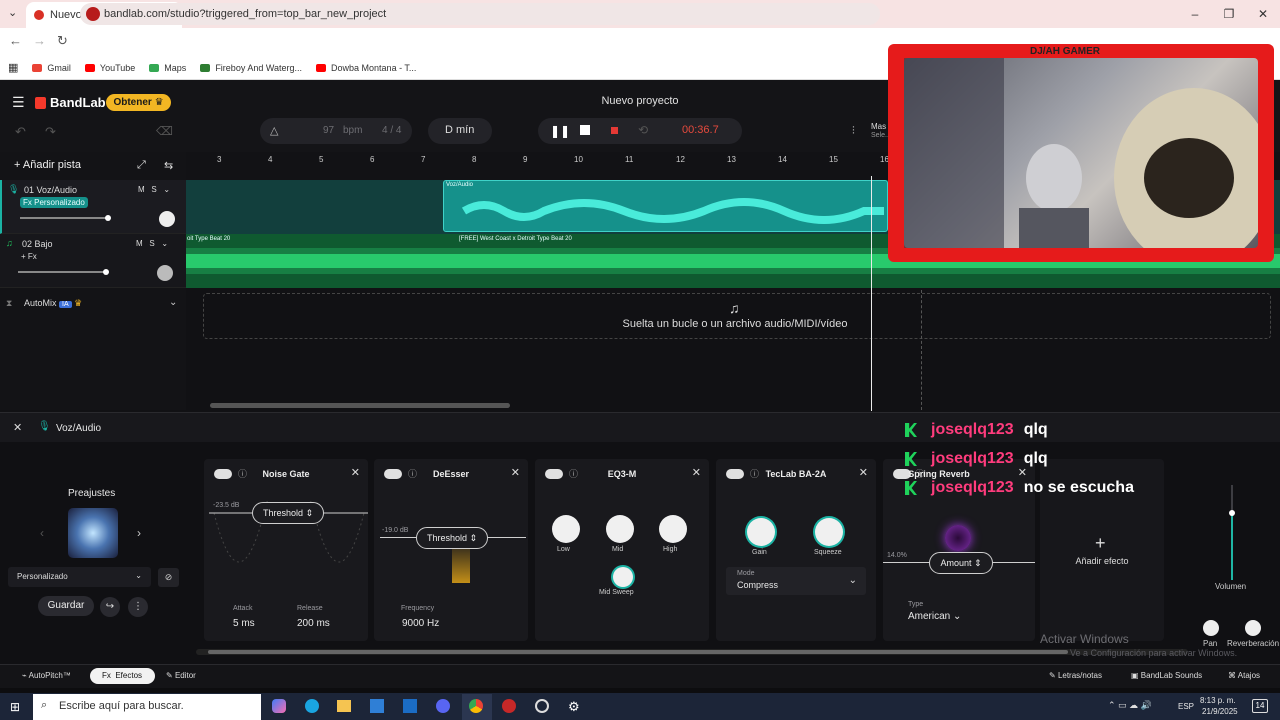 The width and height of the screenshot is (1280, 720). What do you see at coordinates (93, 14) in the screenshot?
I see `site-info-icon` at bounding box center [93, 14].